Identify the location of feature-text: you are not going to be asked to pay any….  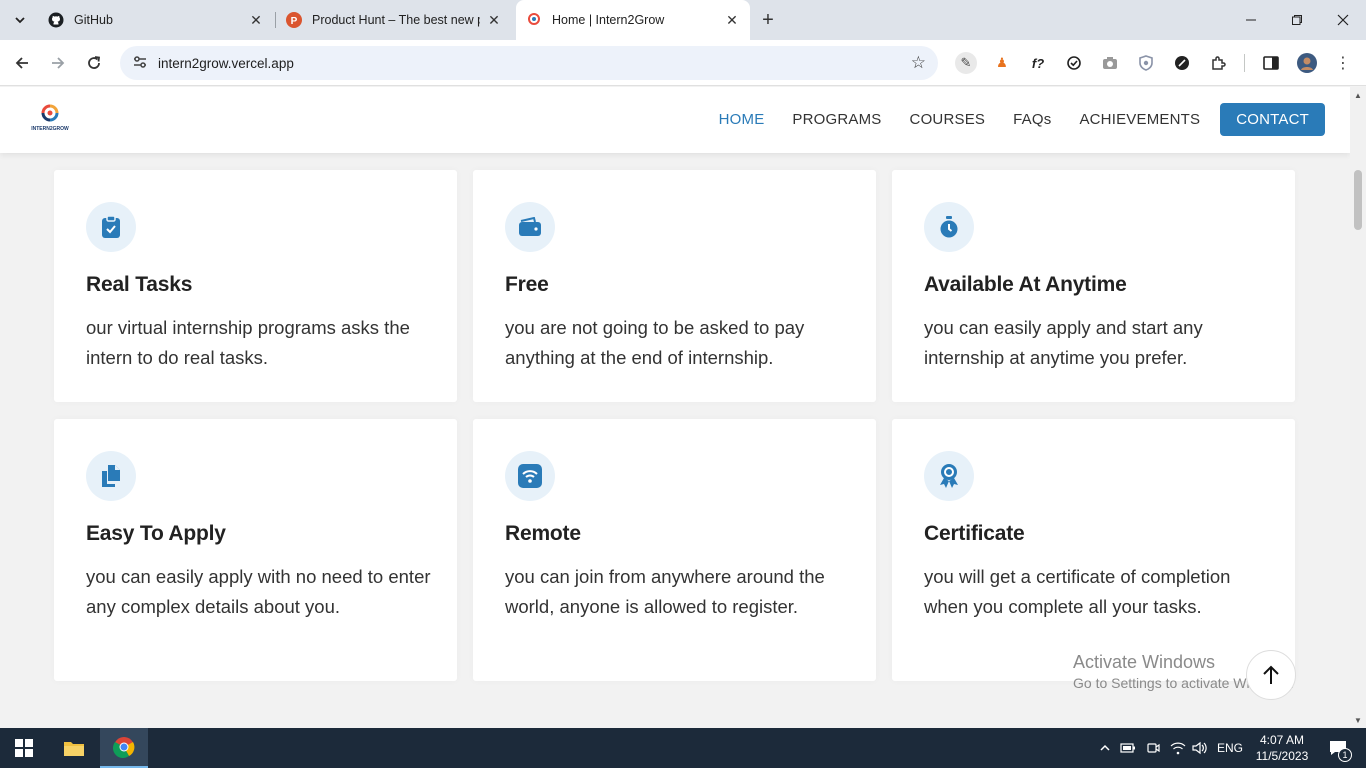
(655, 342).